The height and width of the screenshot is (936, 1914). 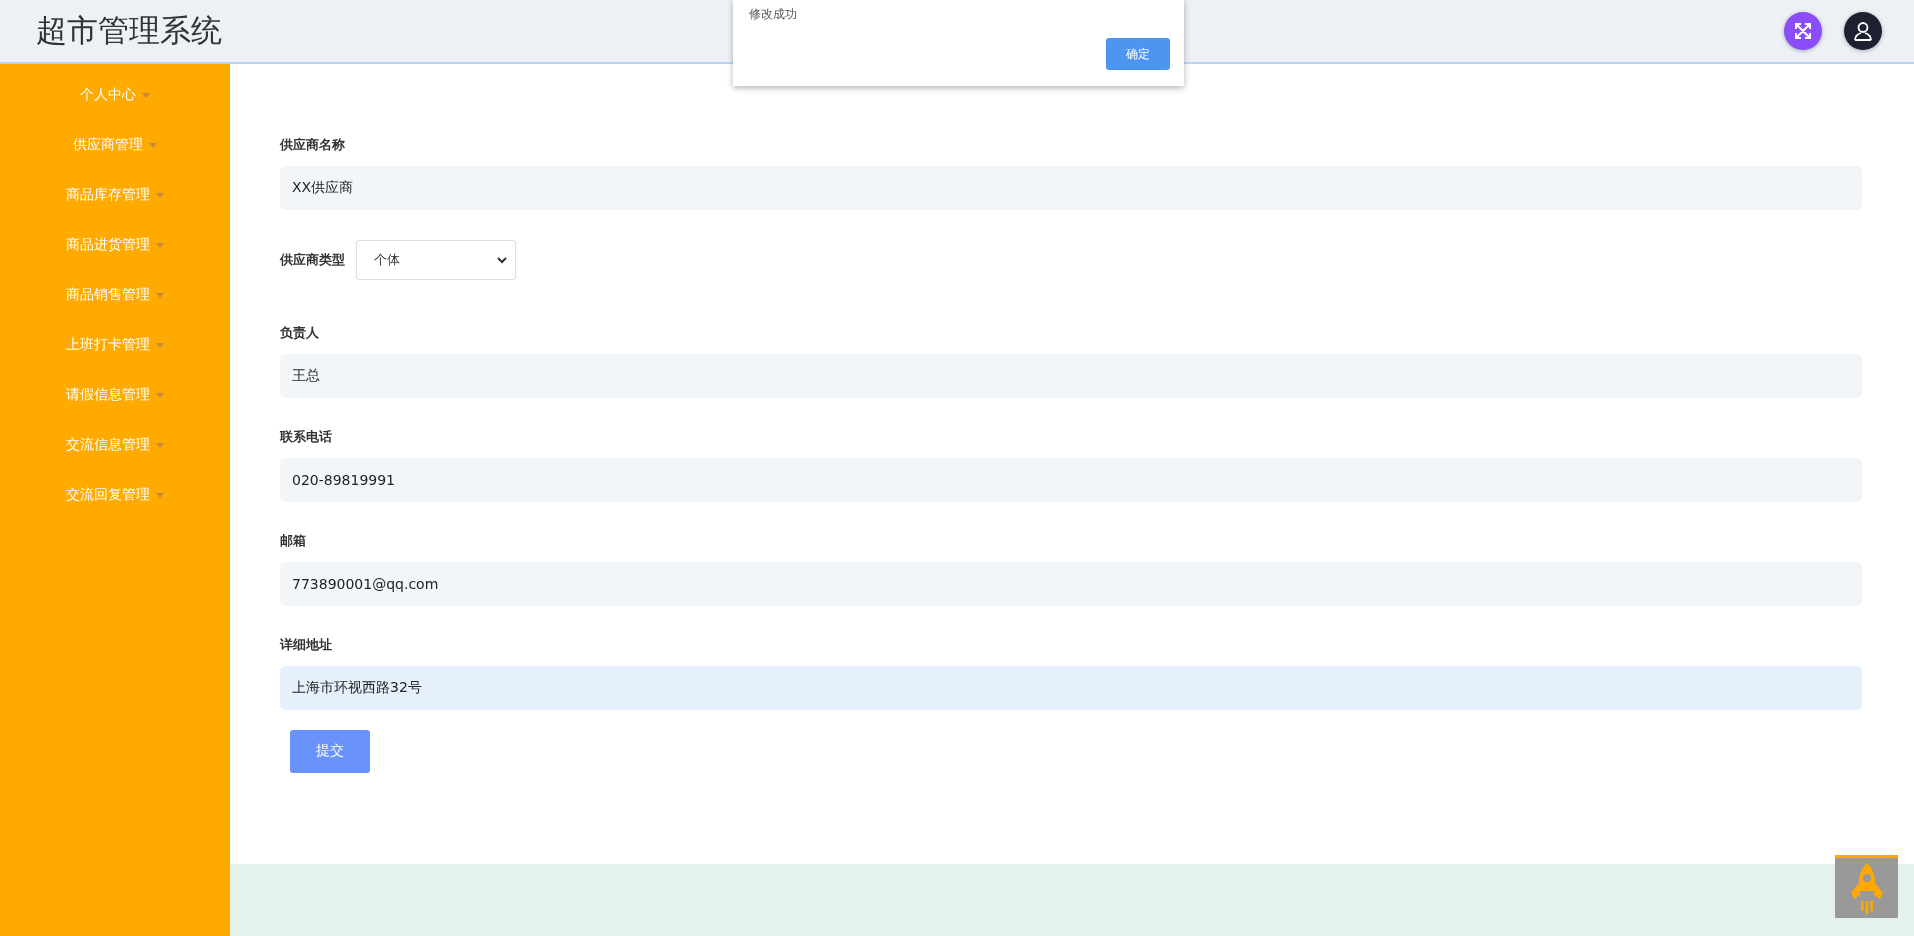 I want to click on sidebar-menu-item: 商品进货管理, so click(x=115, y=245).